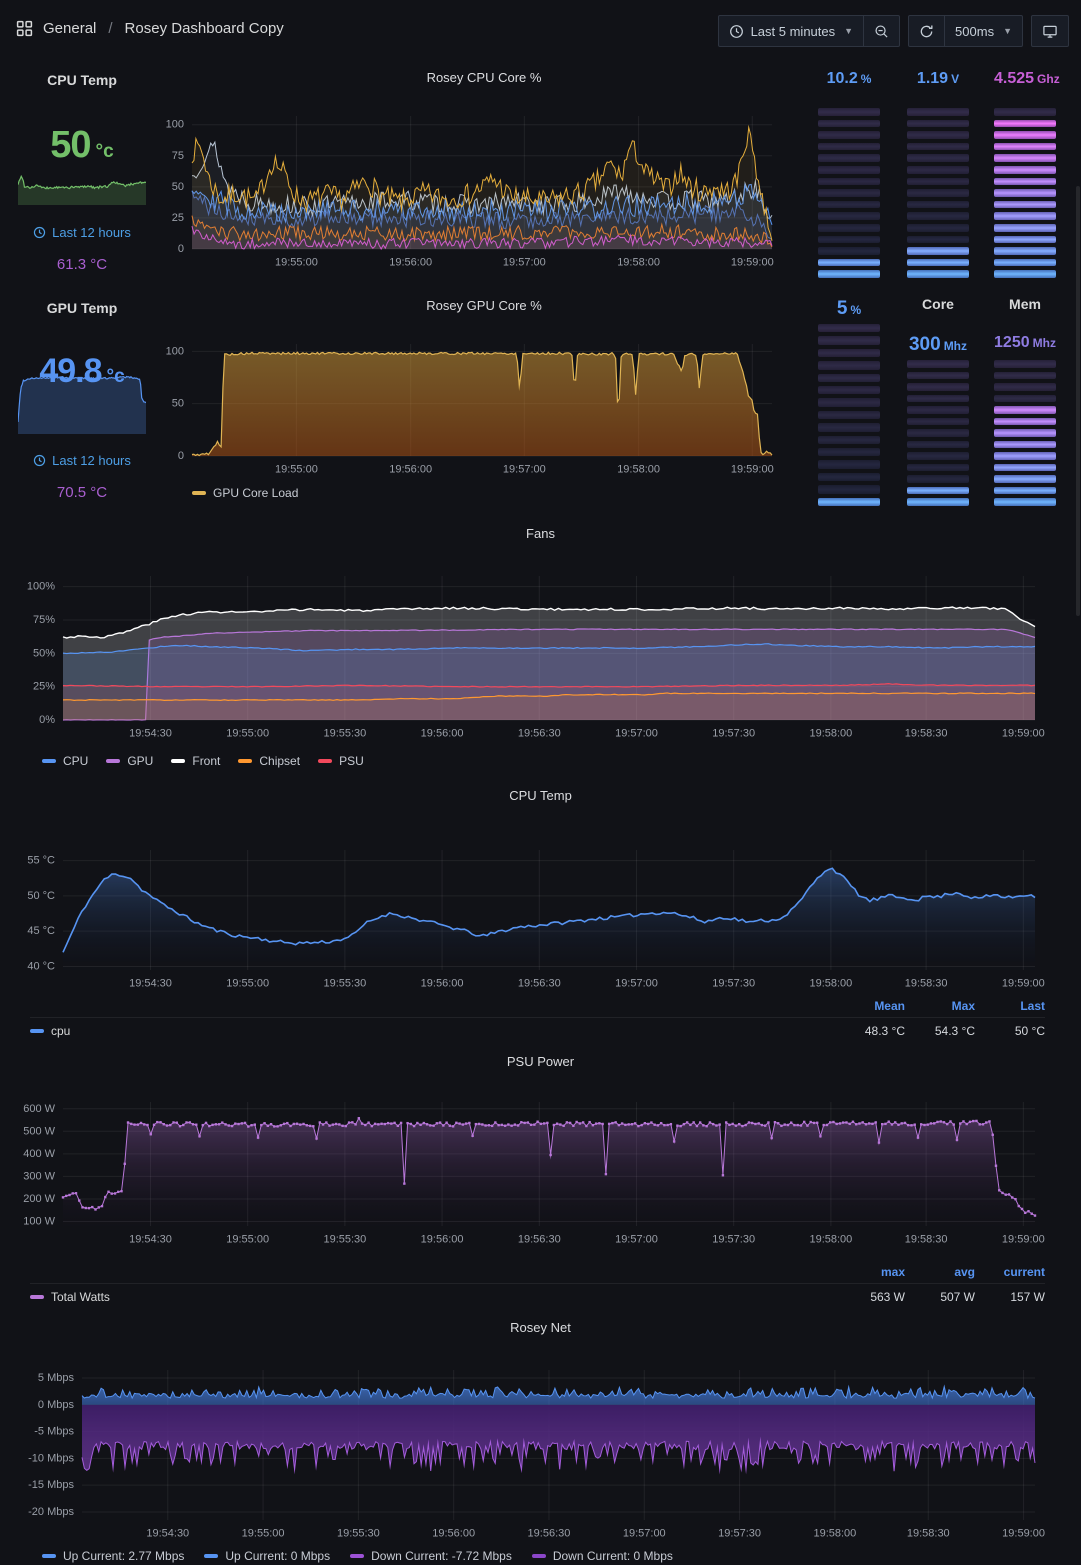 This screenshot has height=1565, width=1081. I want to click on cpu-clock-gauge: 4.525 Ghz, so click(1027, 175).